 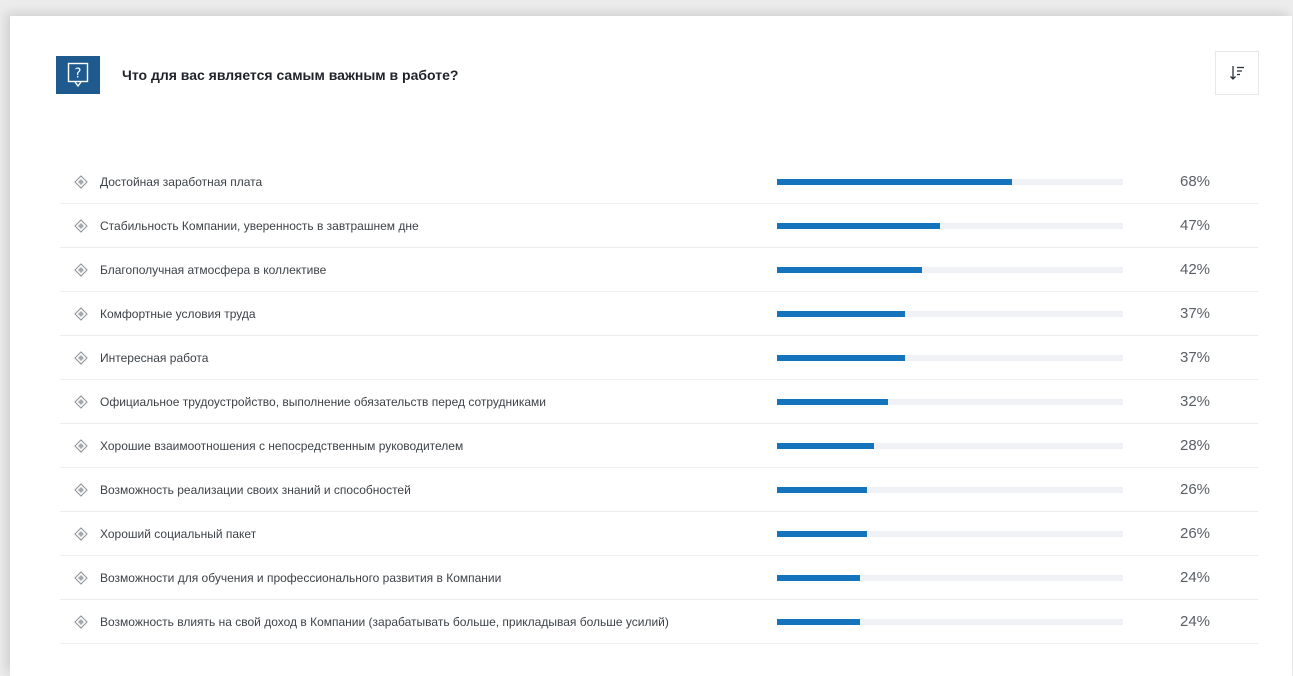 What do you see at coordinates (1195, 181) in the screenshot?
I see `answer-percent: 68%` at bounding box center [1195, 181].